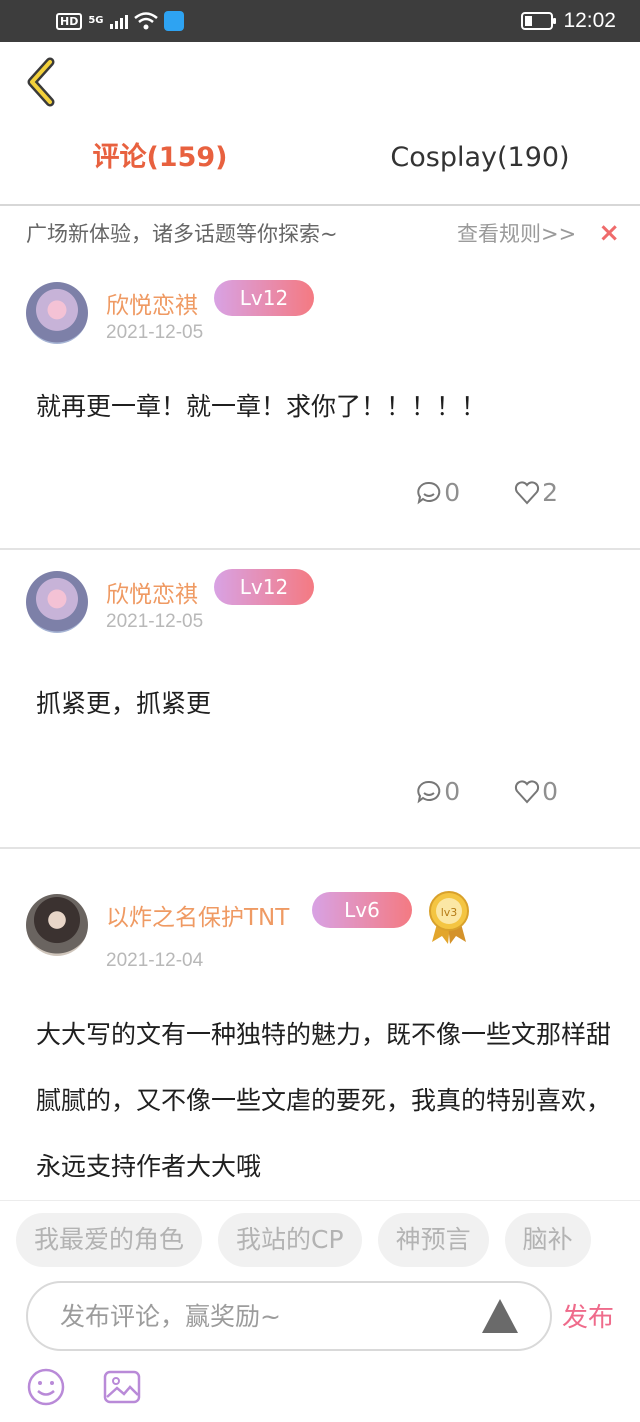 This screenshot has height=1422, width=640. I want to click on comment-input-box, so click(289, 1316).